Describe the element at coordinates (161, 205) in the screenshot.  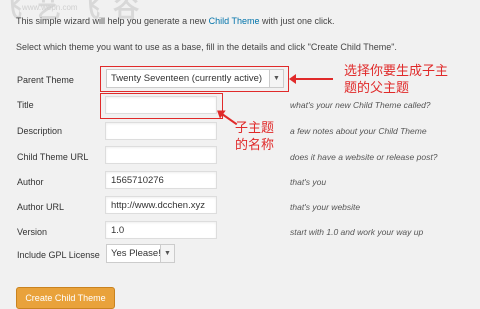
I see `author-url-input: http://www.dcchen.xyz` at that location.